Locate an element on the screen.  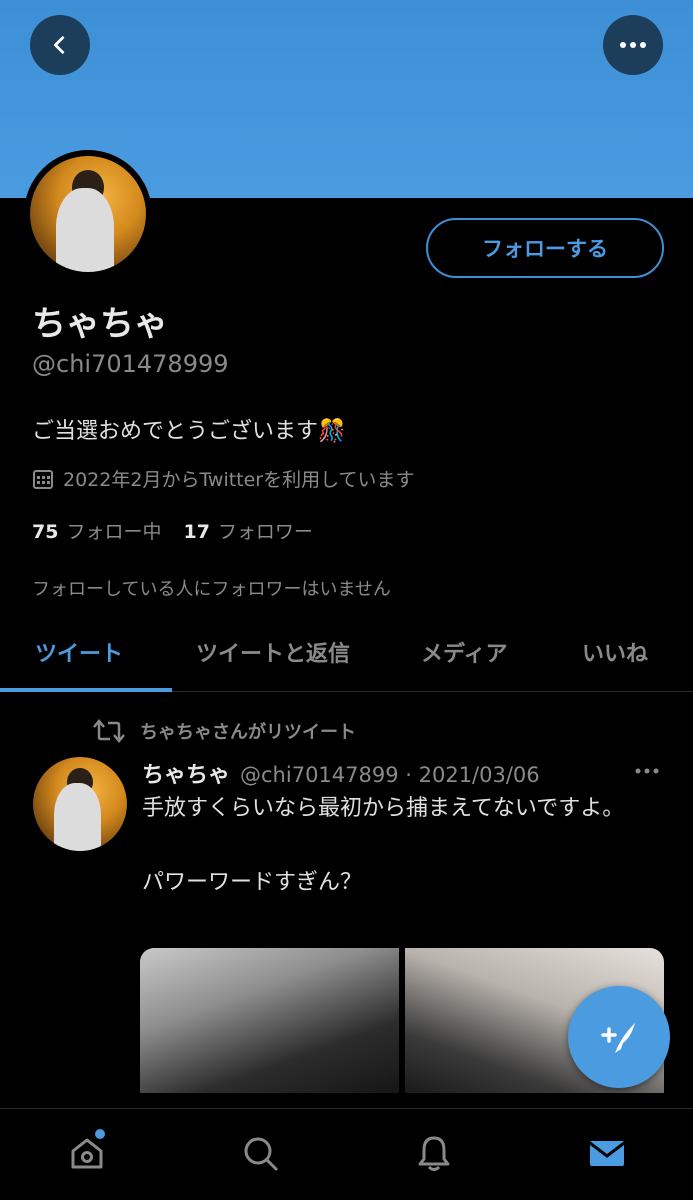
retweet-icon is located at coordinates (109, 731).